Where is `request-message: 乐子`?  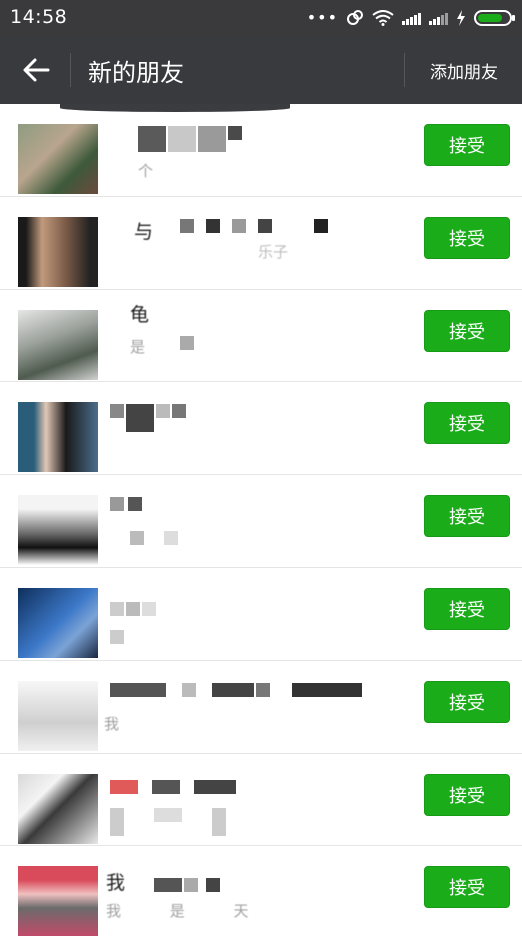
request-message: 乐子 is located at coordinates (273, 251).